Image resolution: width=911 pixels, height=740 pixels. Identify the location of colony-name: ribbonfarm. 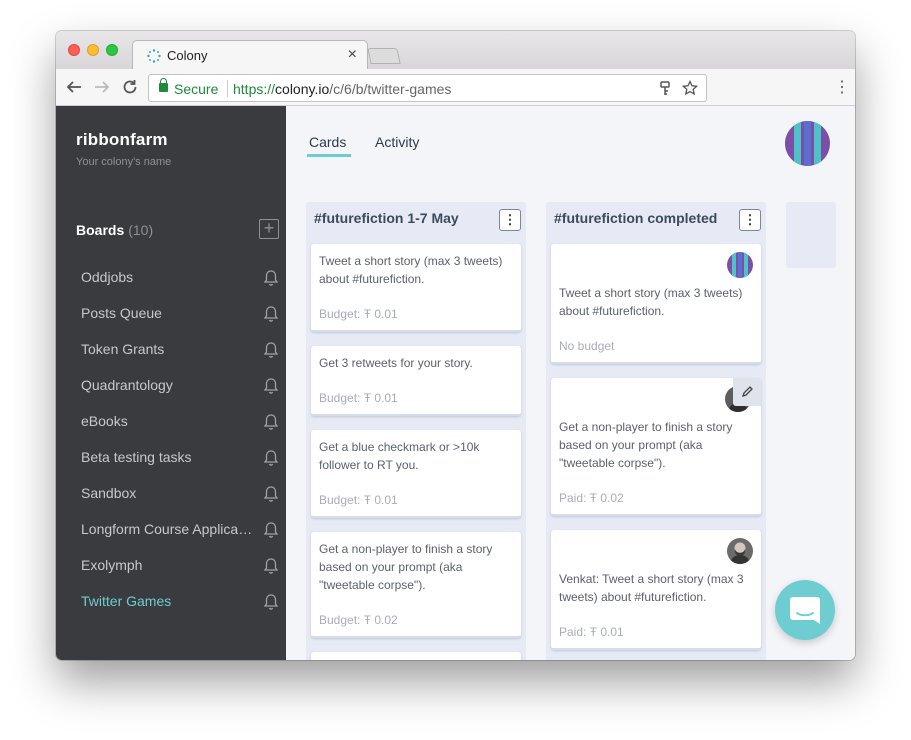
(122, 140).